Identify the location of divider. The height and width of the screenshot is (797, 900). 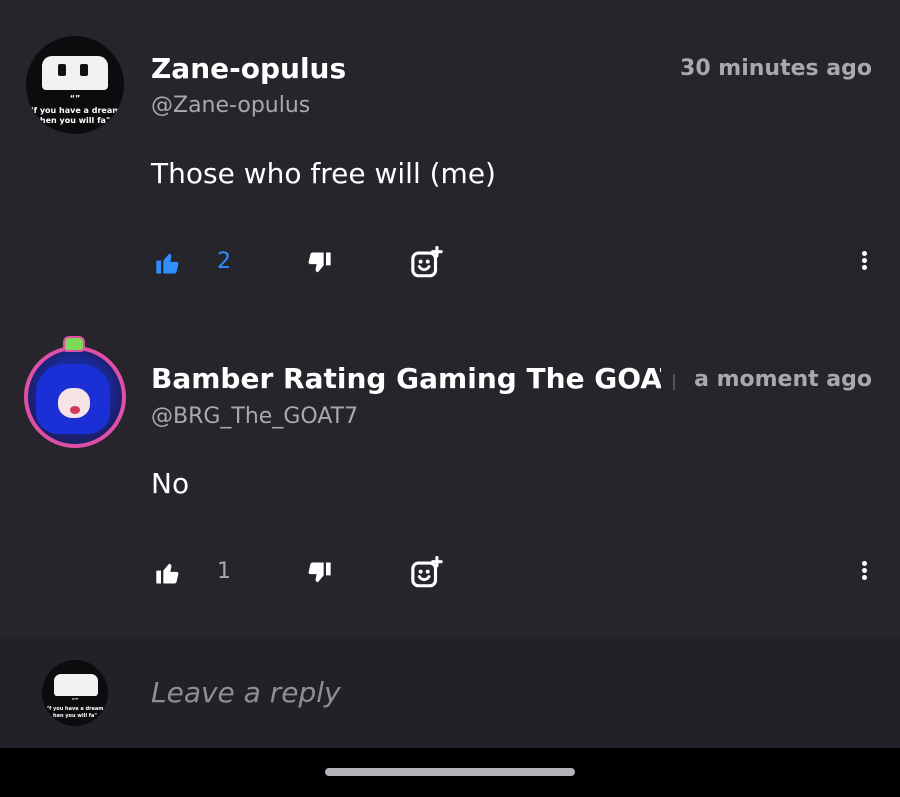
(674, 382).